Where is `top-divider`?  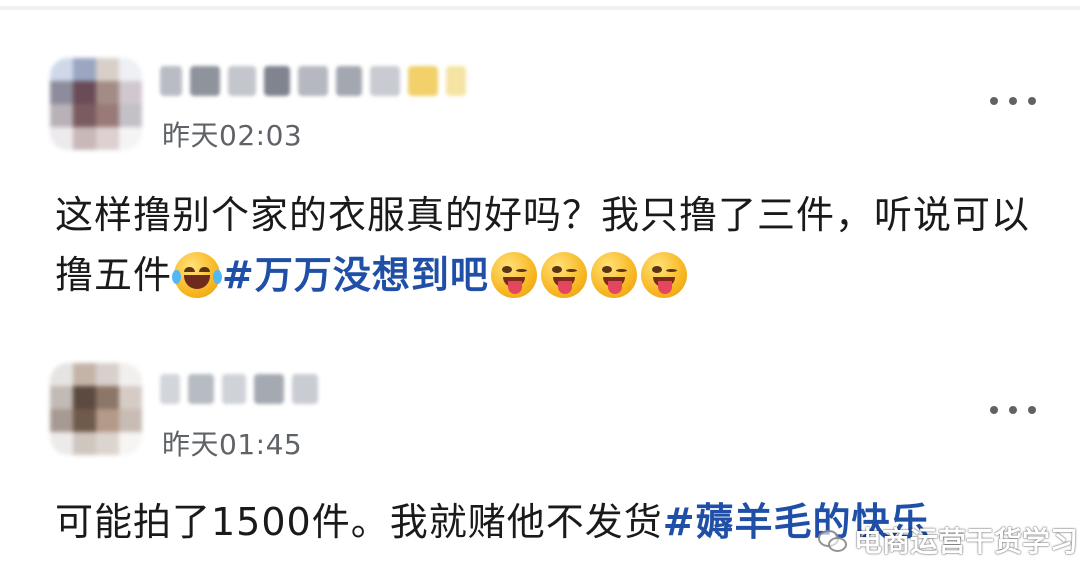
top-divider is located at coordinates (540, 8).